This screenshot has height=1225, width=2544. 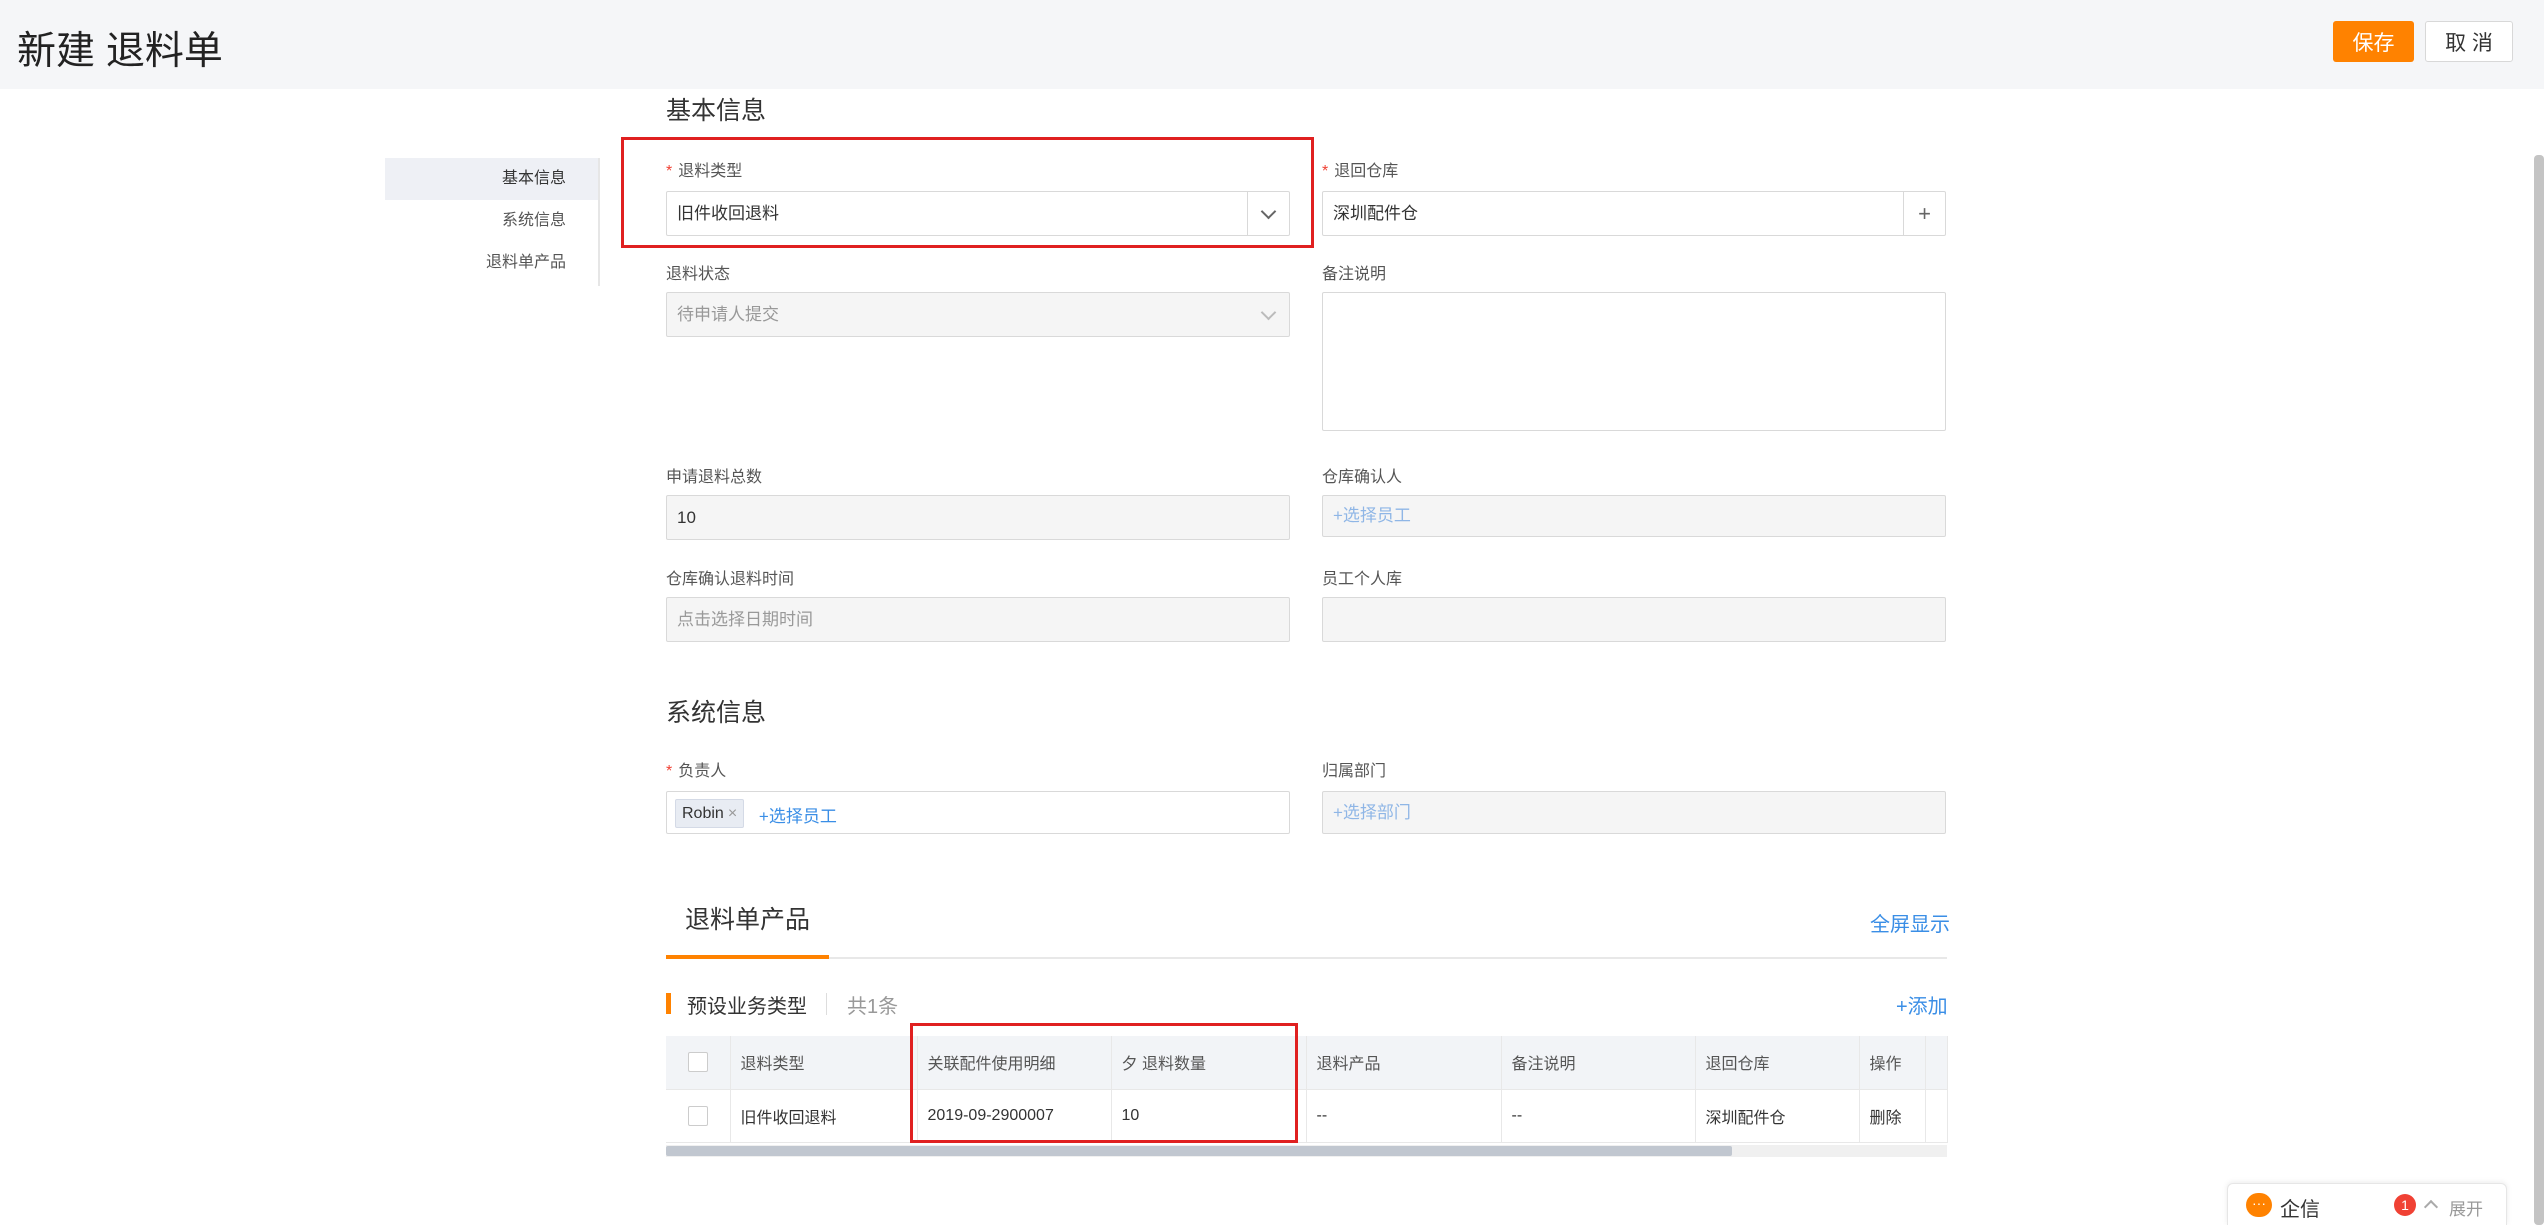 What do you see at coordinates (826, 1004) in the screenshot?
I see `subhead-divider` at bounding box center [826, 1004].